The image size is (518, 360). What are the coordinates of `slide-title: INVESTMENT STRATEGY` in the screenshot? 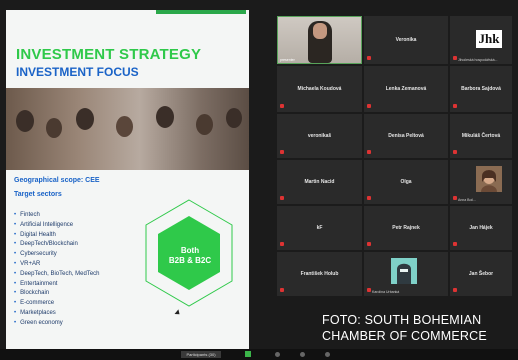 It's located at (109, 54).